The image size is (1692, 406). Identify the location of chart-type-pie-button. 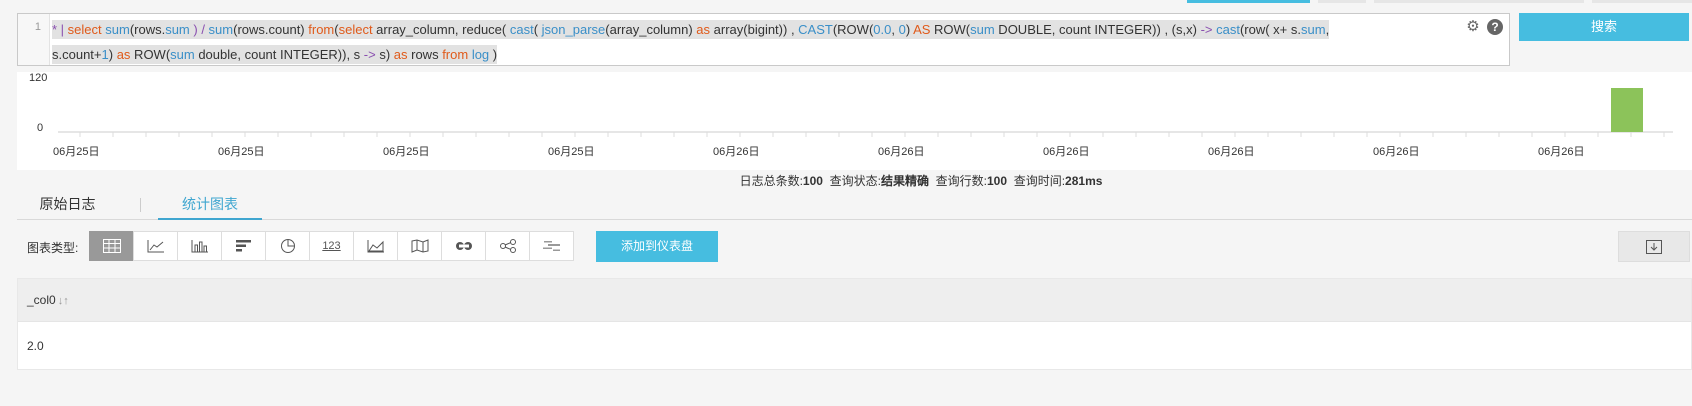
(287, 246).